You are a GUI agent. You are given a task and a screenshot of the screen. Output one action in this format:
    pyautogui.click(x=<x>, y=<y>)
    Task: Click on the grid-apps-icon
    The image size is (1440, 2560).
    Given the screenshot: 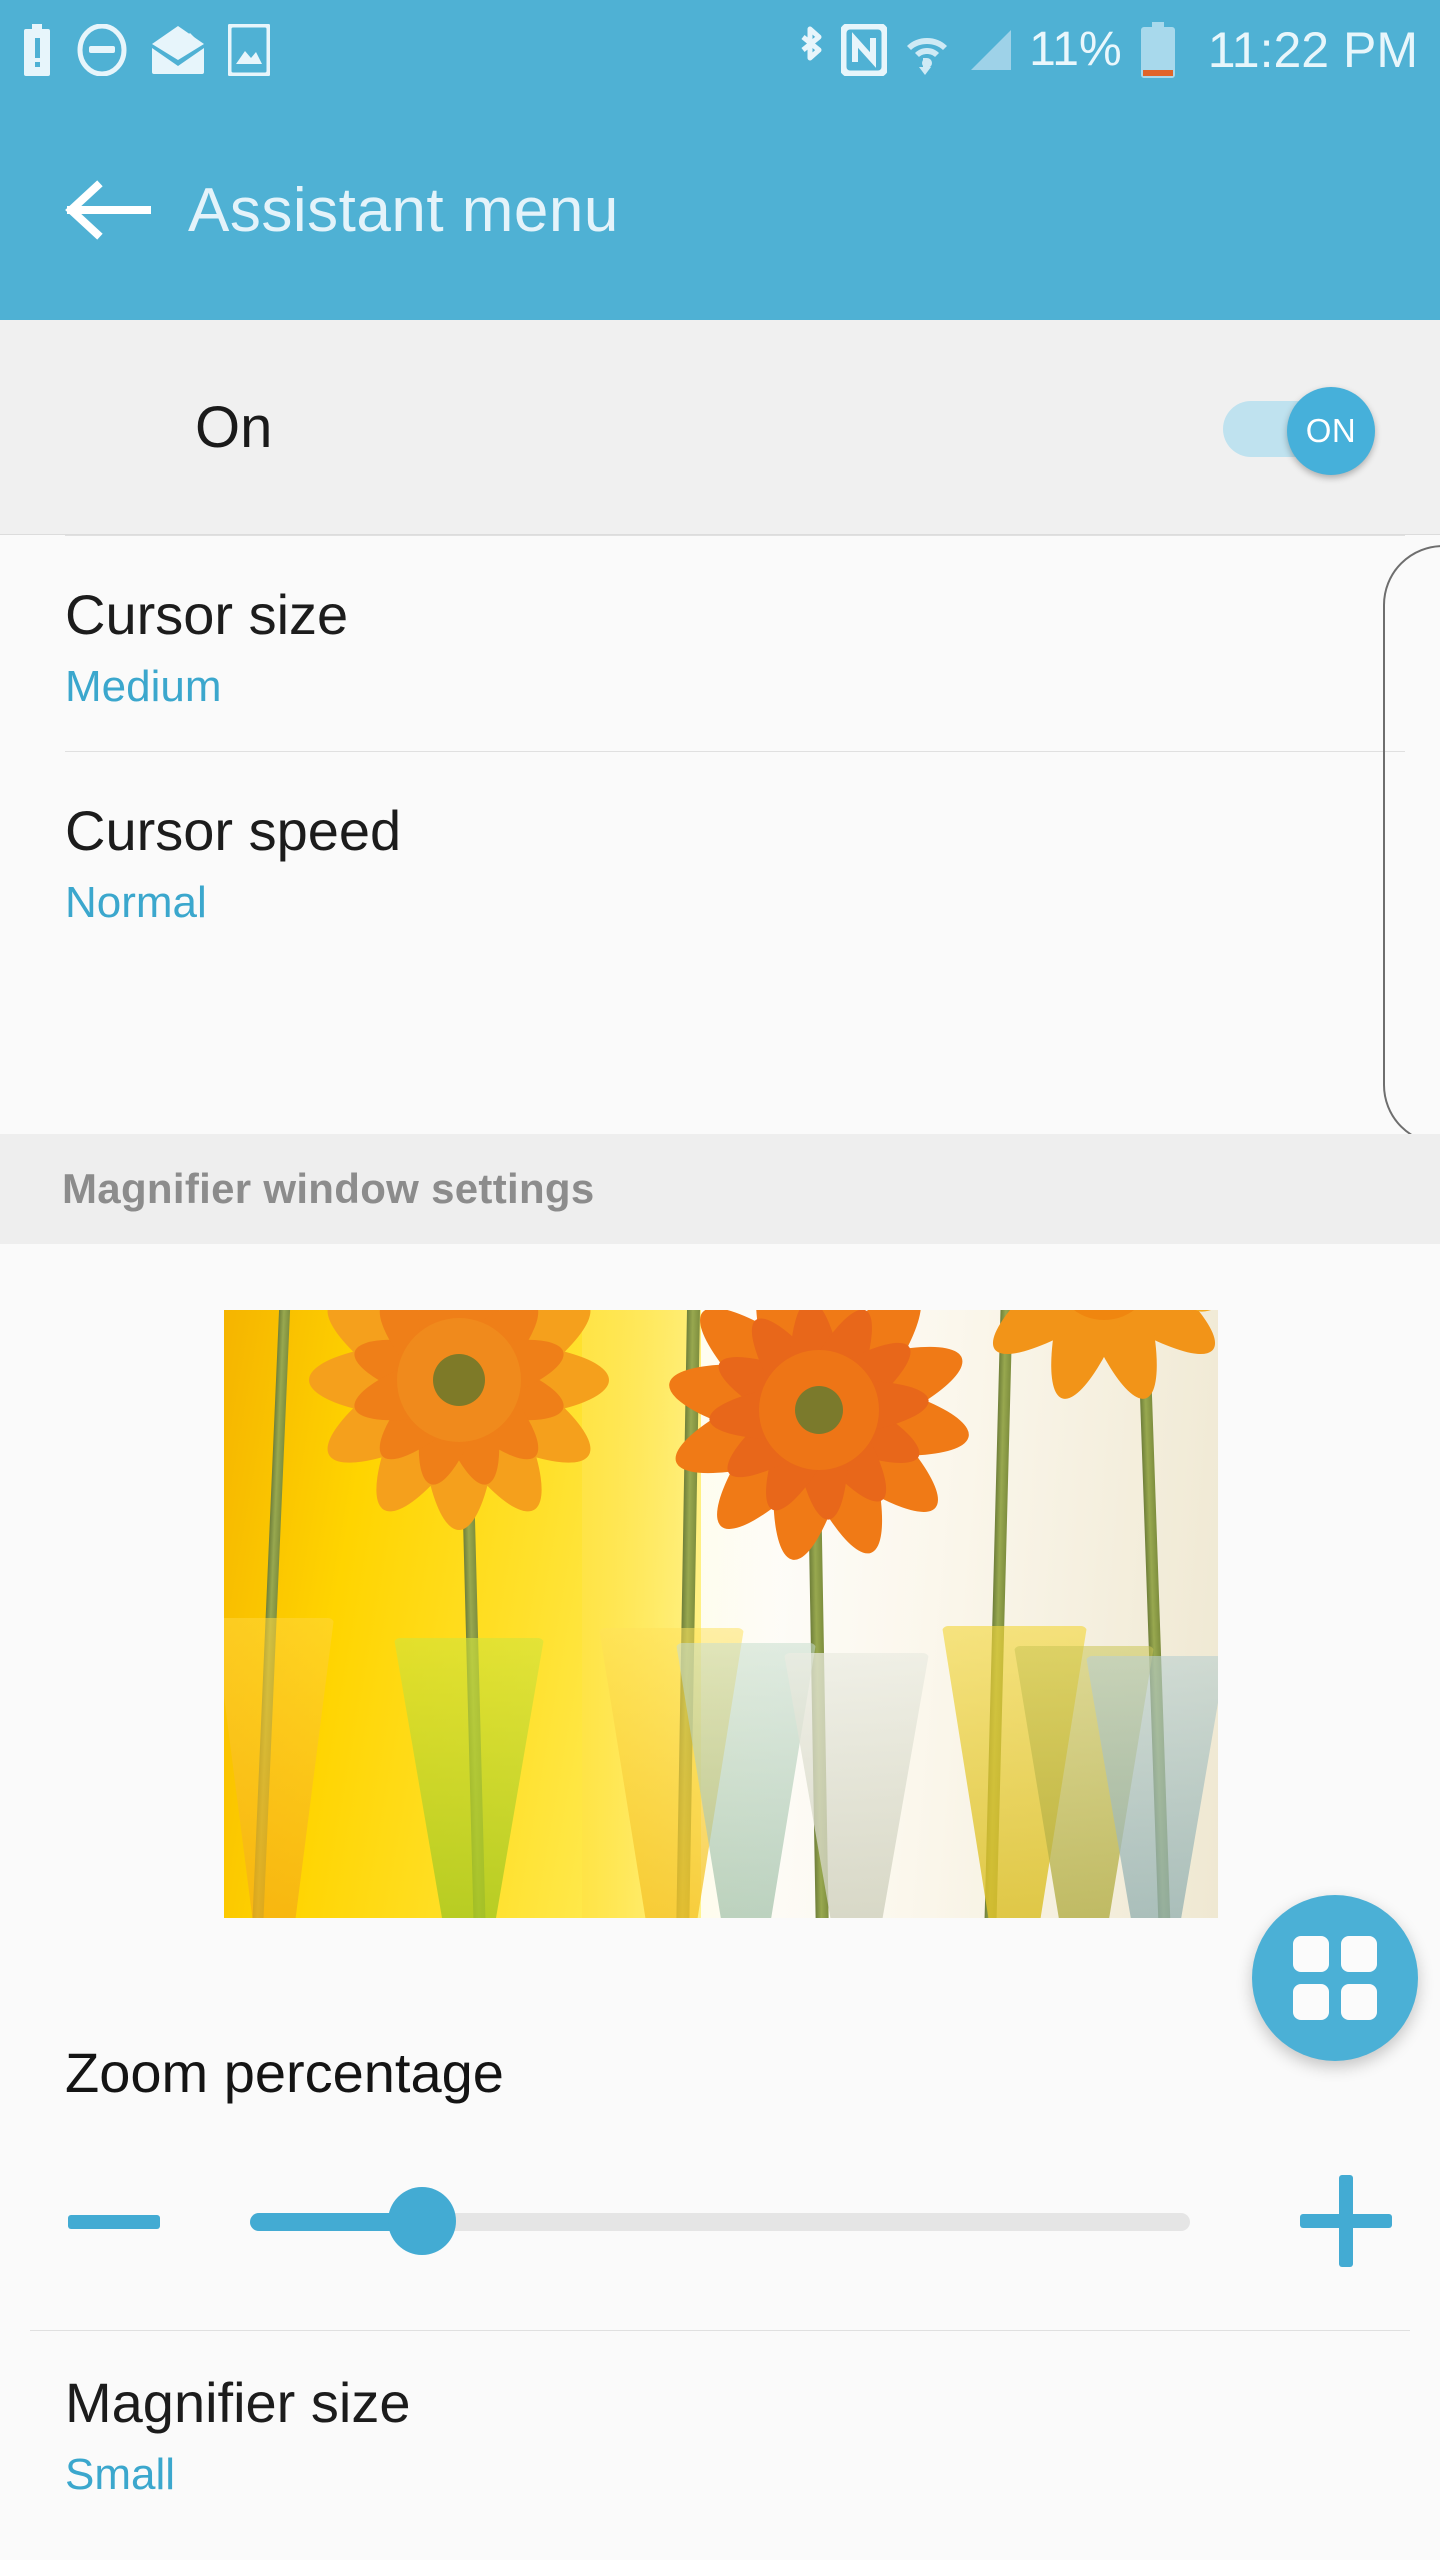 What is the action you would take?
    pyautogui.click(x=1335, y=1978)
    